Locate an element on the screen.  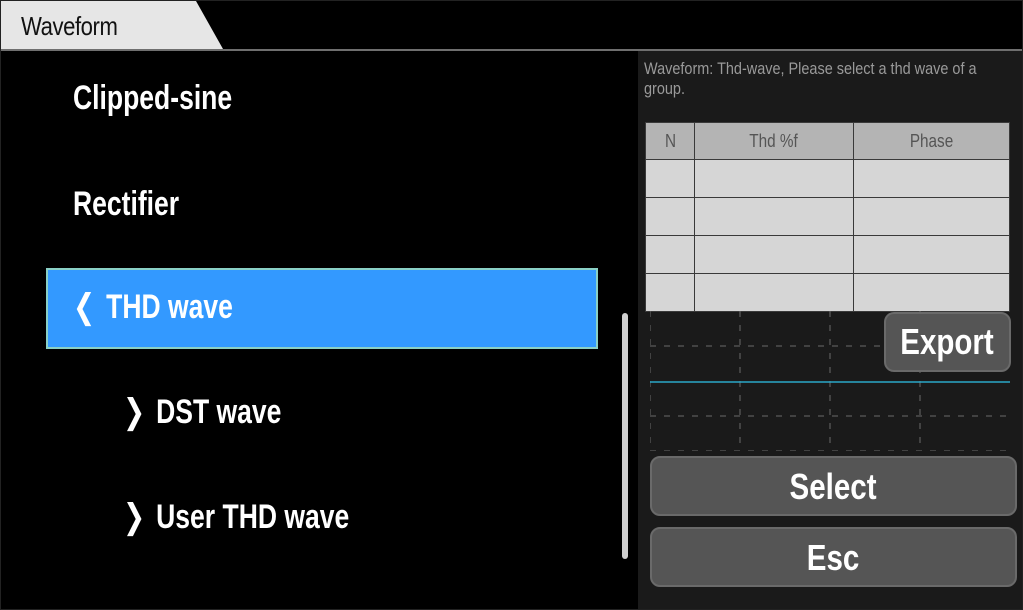
column-header-thd: Thd %f is located at coordinates (774, 141).